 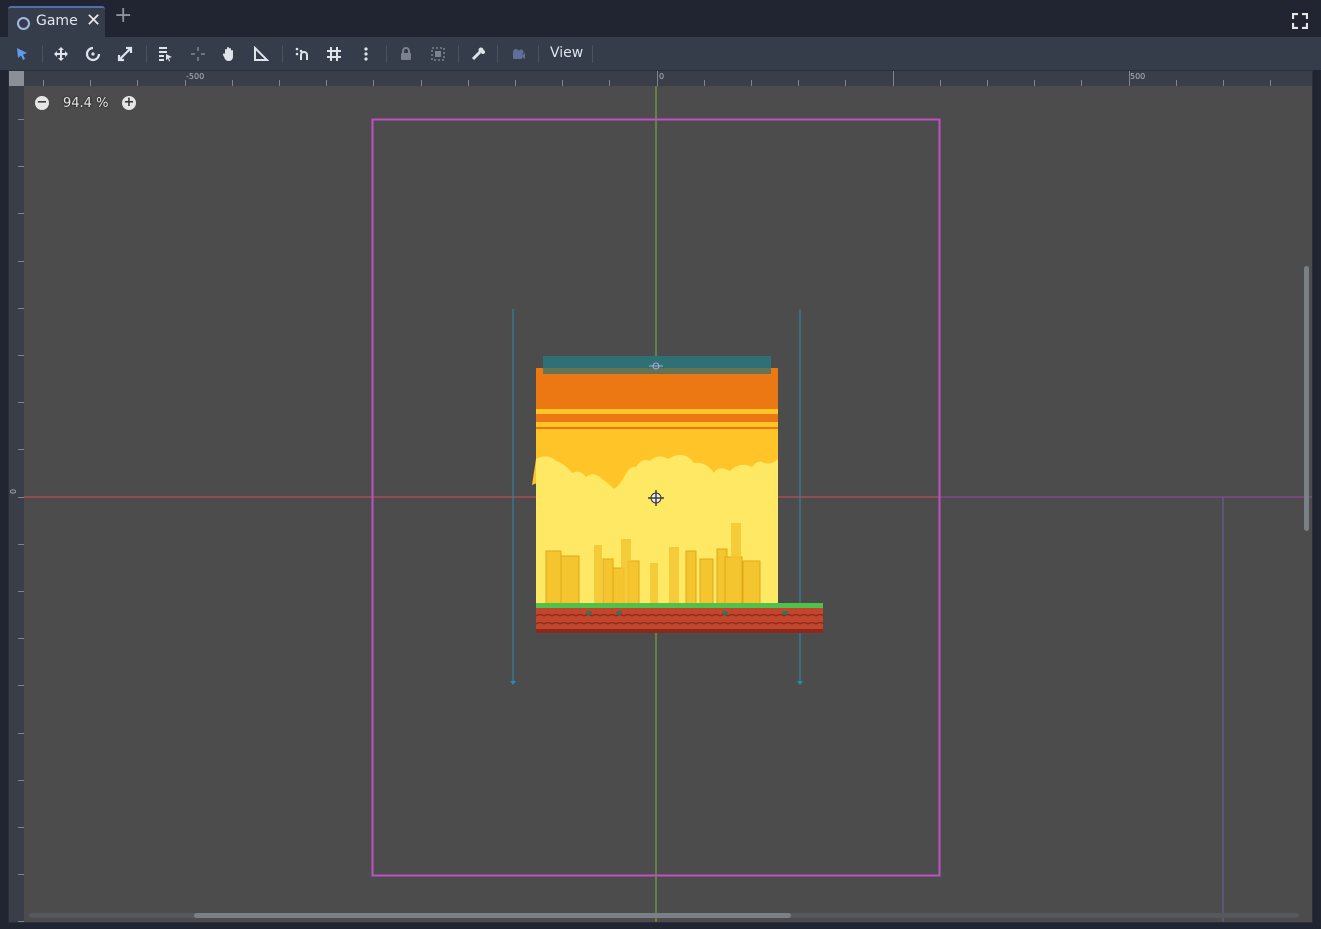 I want to click on zoom-level: 94.4 %, so click(x=85, y=103).